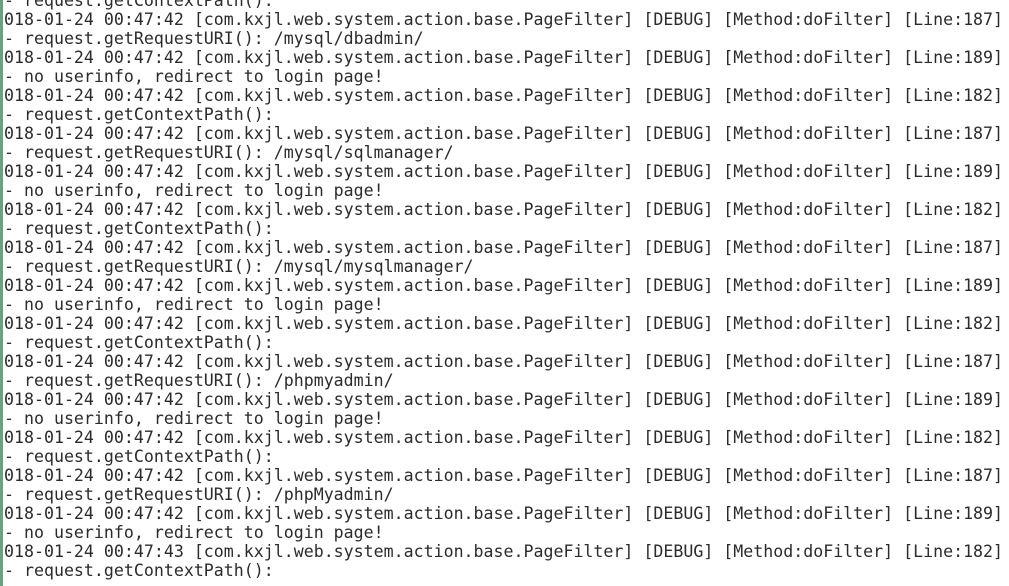  I want to click on log-line: - request.getRequestURI(): /phpMyadmin/, so click(199, 494).